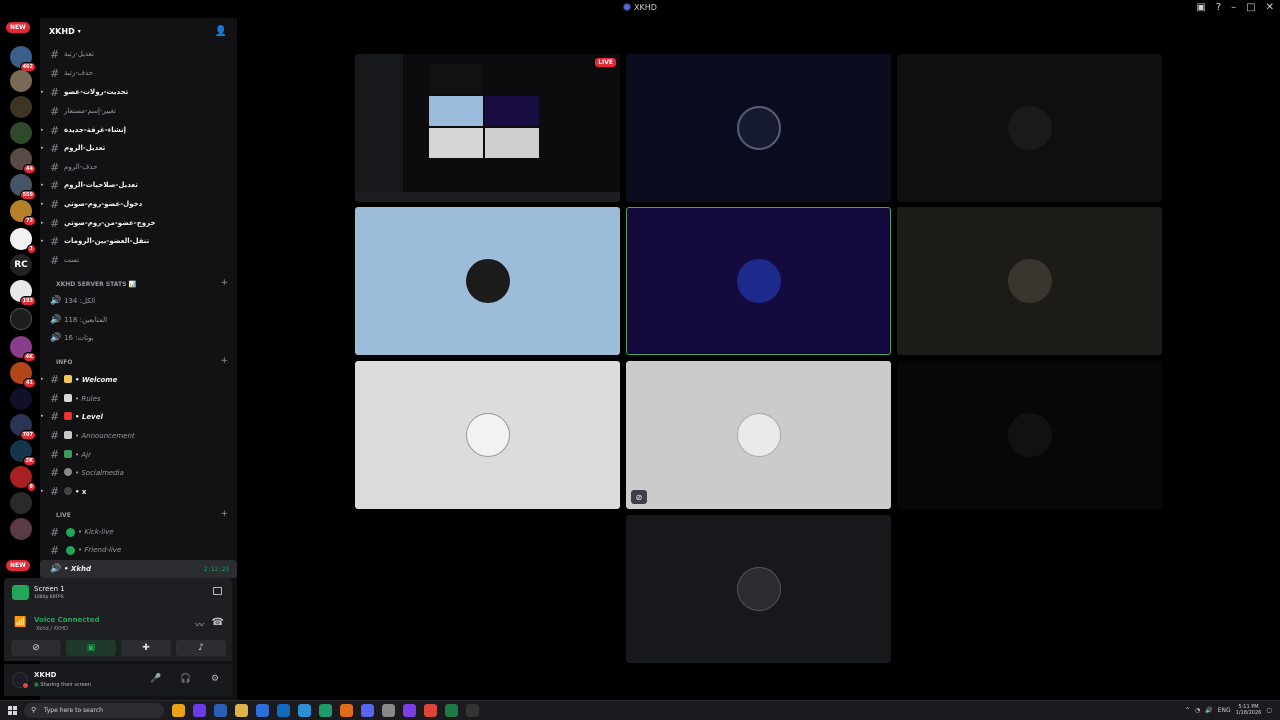  What do you see at coordinates (12, 710) in the screenshot?
I see `windows-start-icon` at bounding box center [12, 710].